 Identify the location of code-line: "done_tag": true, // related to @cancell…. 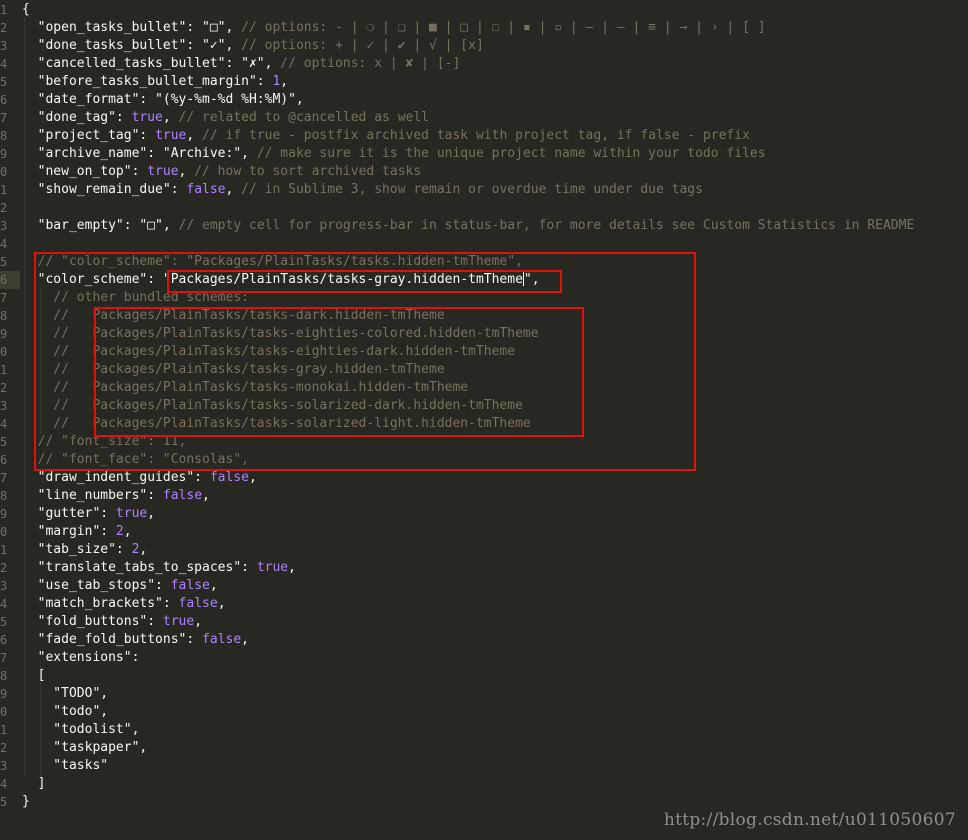
(225, 118).